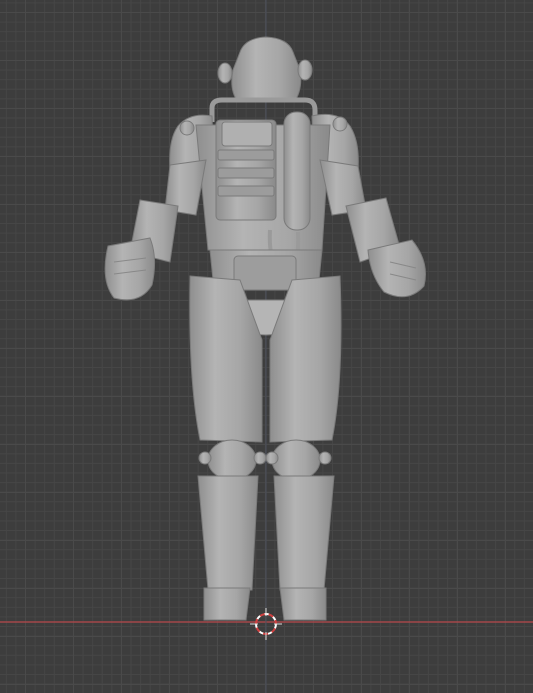  Describe the element at coordinates (228, 533) in the screenshot. I see `left-shin` at that location.